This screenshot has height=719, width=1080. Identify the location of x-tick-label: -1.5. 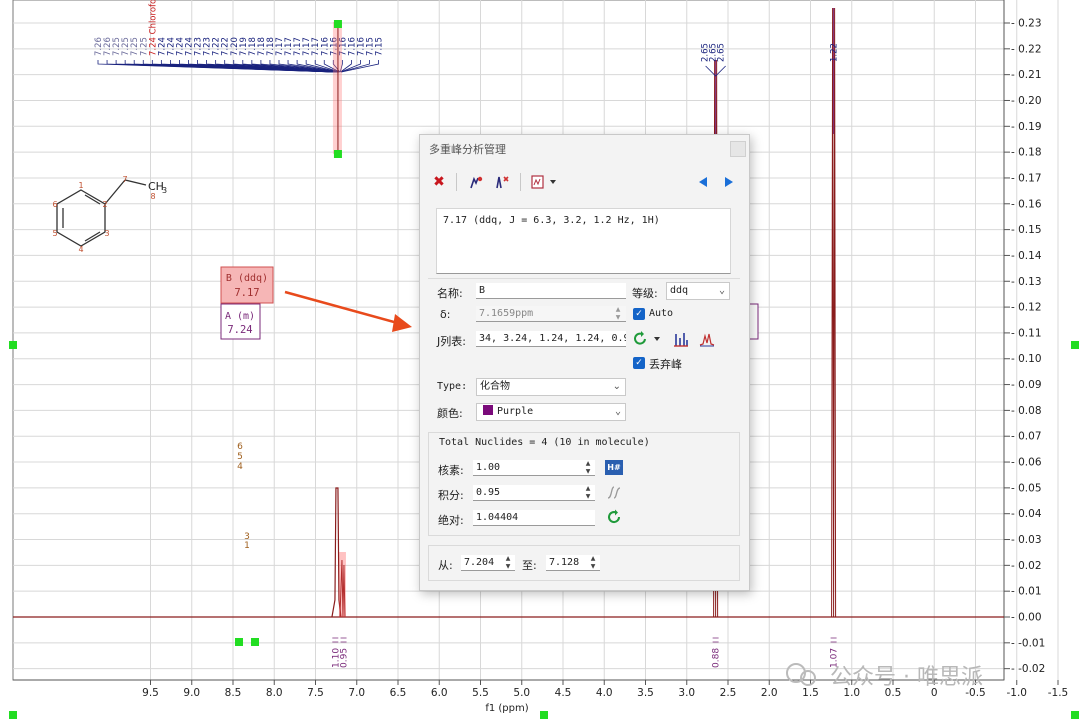
(1058, 693).